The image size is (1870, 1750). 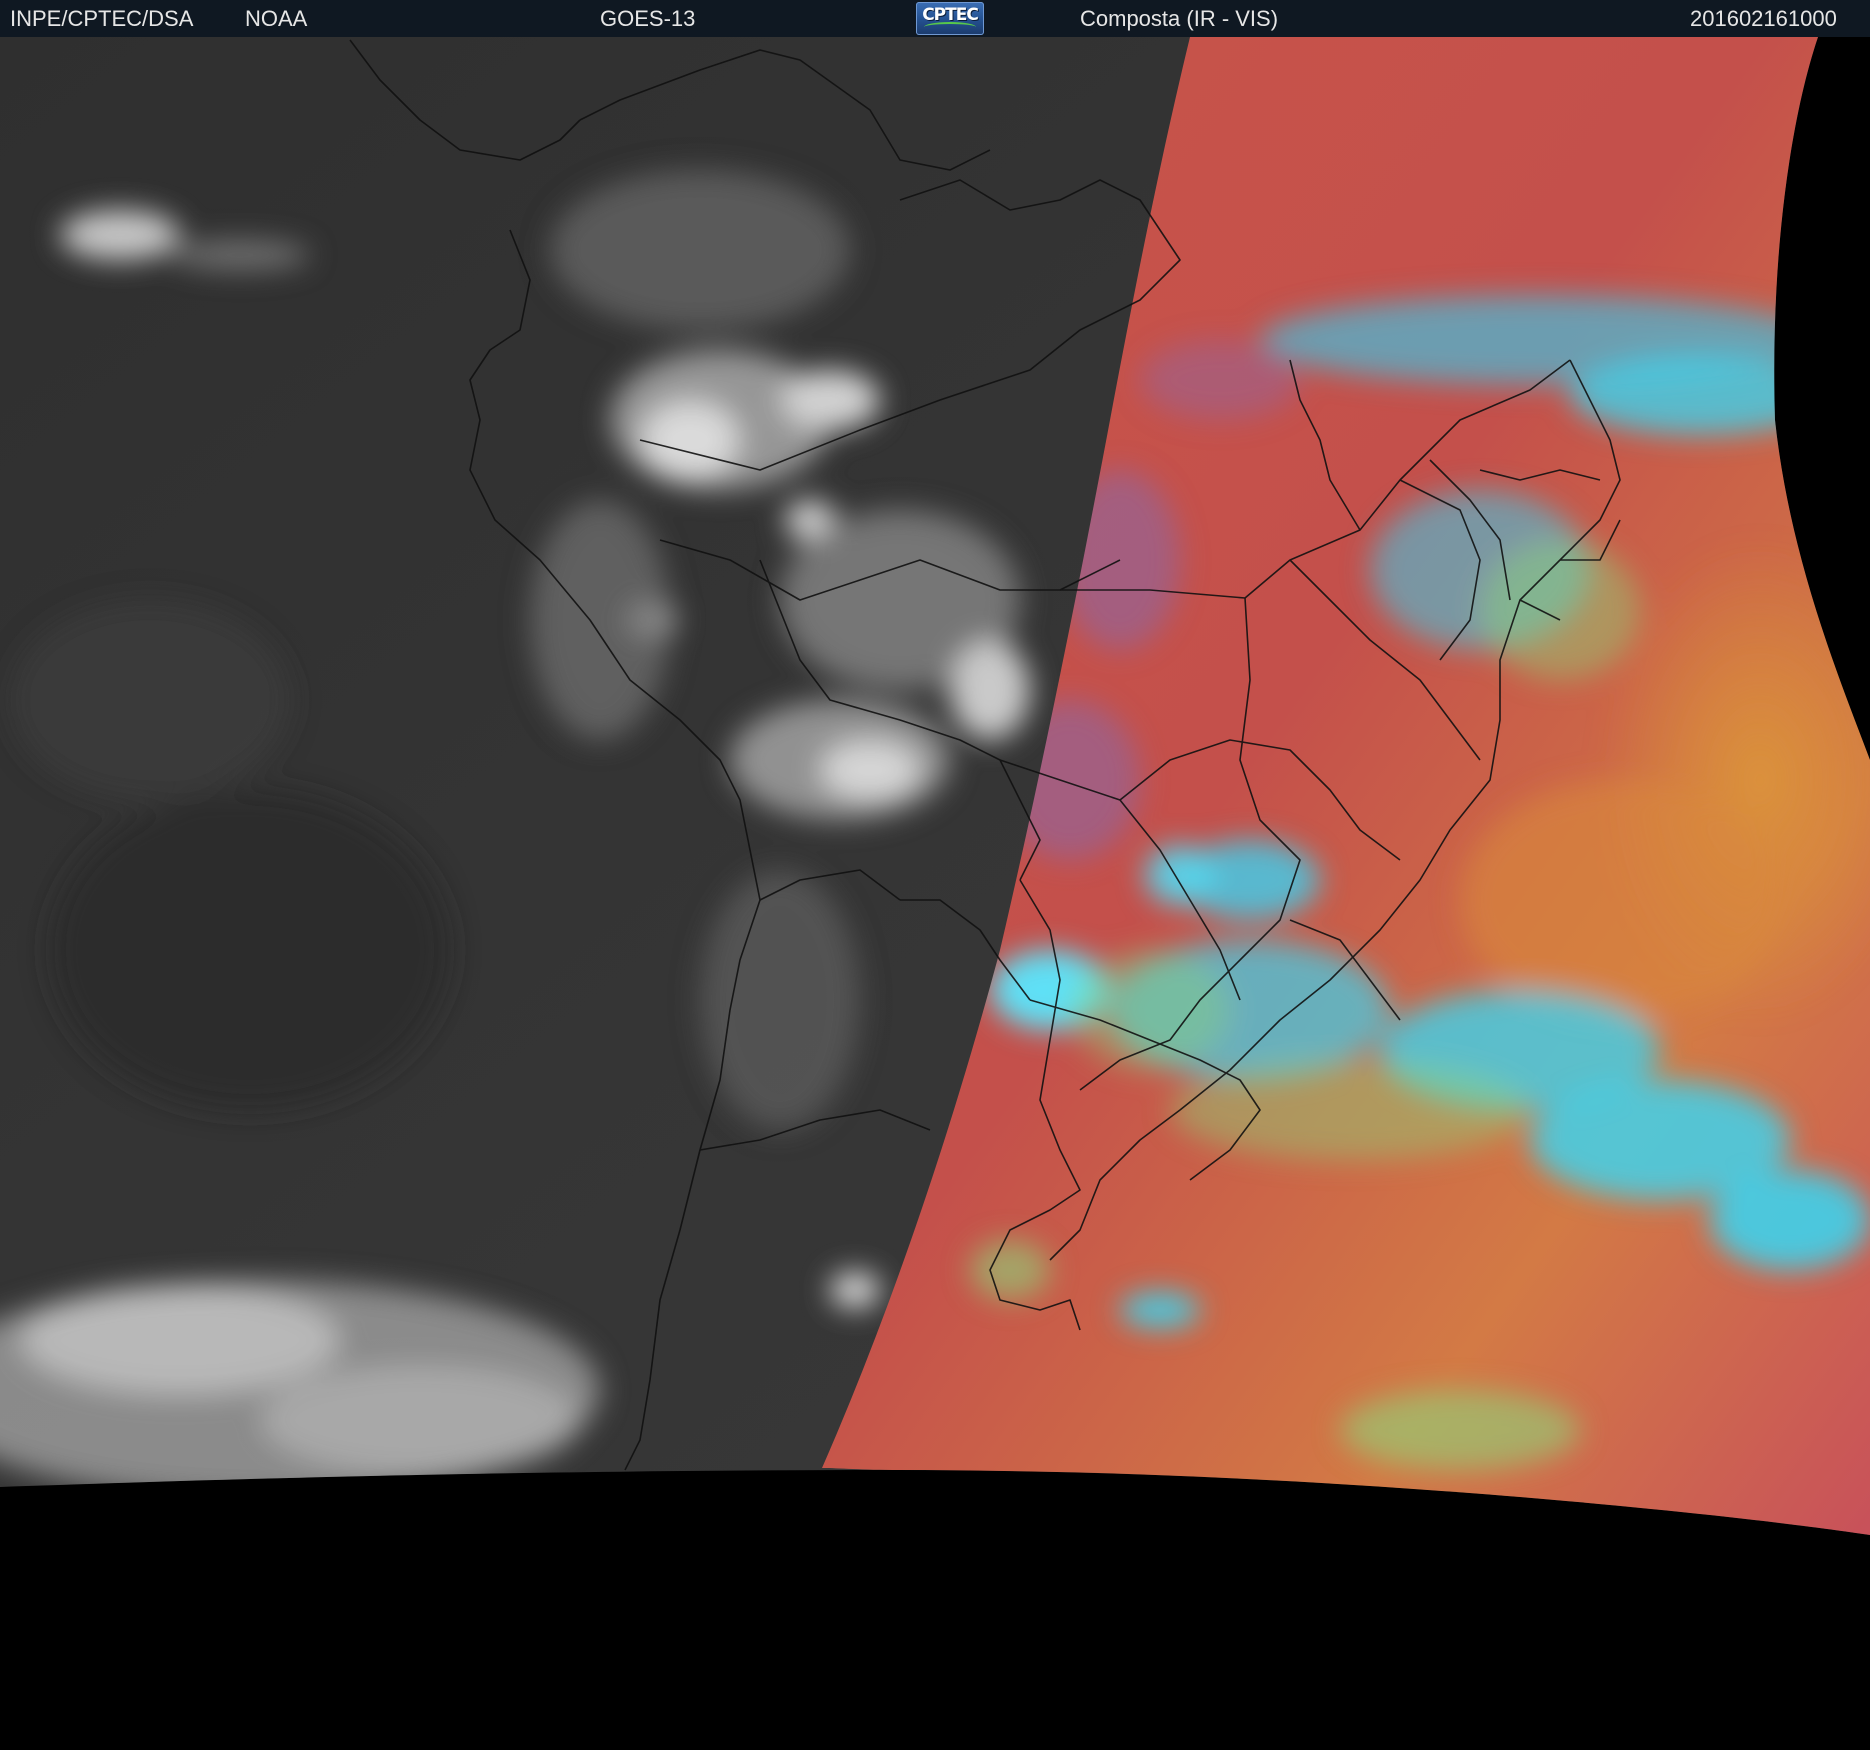 What do you see at coordinates (950, 18) in the screenshot?
I see `cptec-logo-icon: CPTEC` at bounding box center [950, 18].